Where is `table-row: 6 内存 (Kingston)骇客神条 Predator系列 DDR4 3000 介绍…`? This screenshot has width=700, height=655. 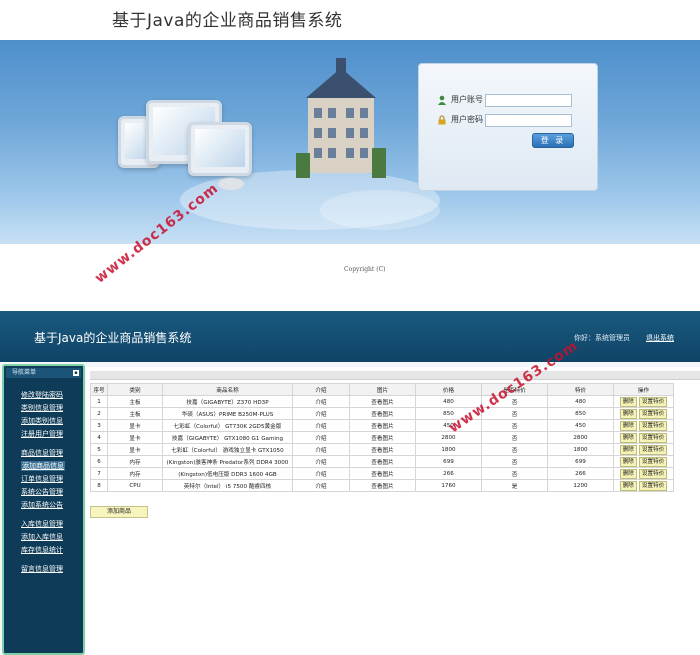
table-row: 6 内存 (Kingston)骇客神条 Predator系列 DDR4 3000 介绍… is located at coordinates (382, 461).